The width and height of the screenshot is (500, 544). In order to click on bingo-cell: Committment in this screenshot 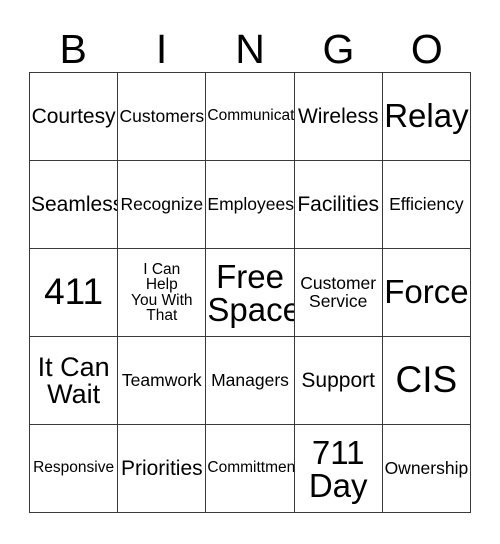, I will do `click(250, 469)`.